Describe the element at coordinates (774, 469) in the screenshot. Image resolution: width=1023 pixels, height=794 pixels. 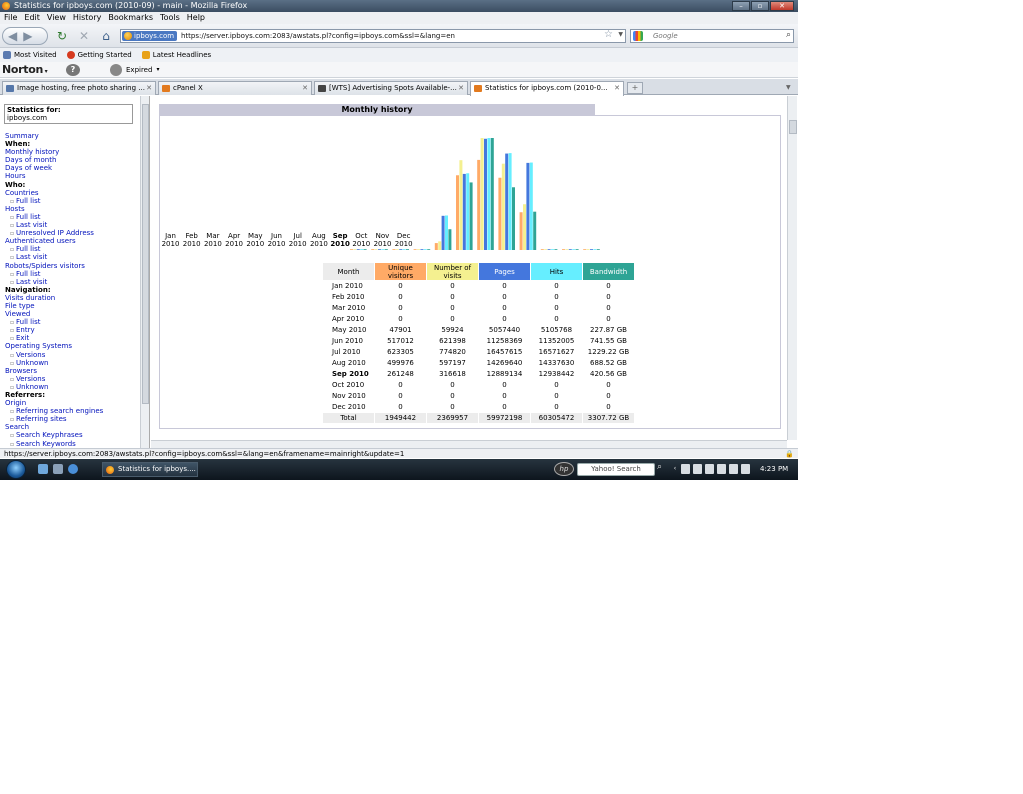
I see `clock: 4:23 PM` at that location.